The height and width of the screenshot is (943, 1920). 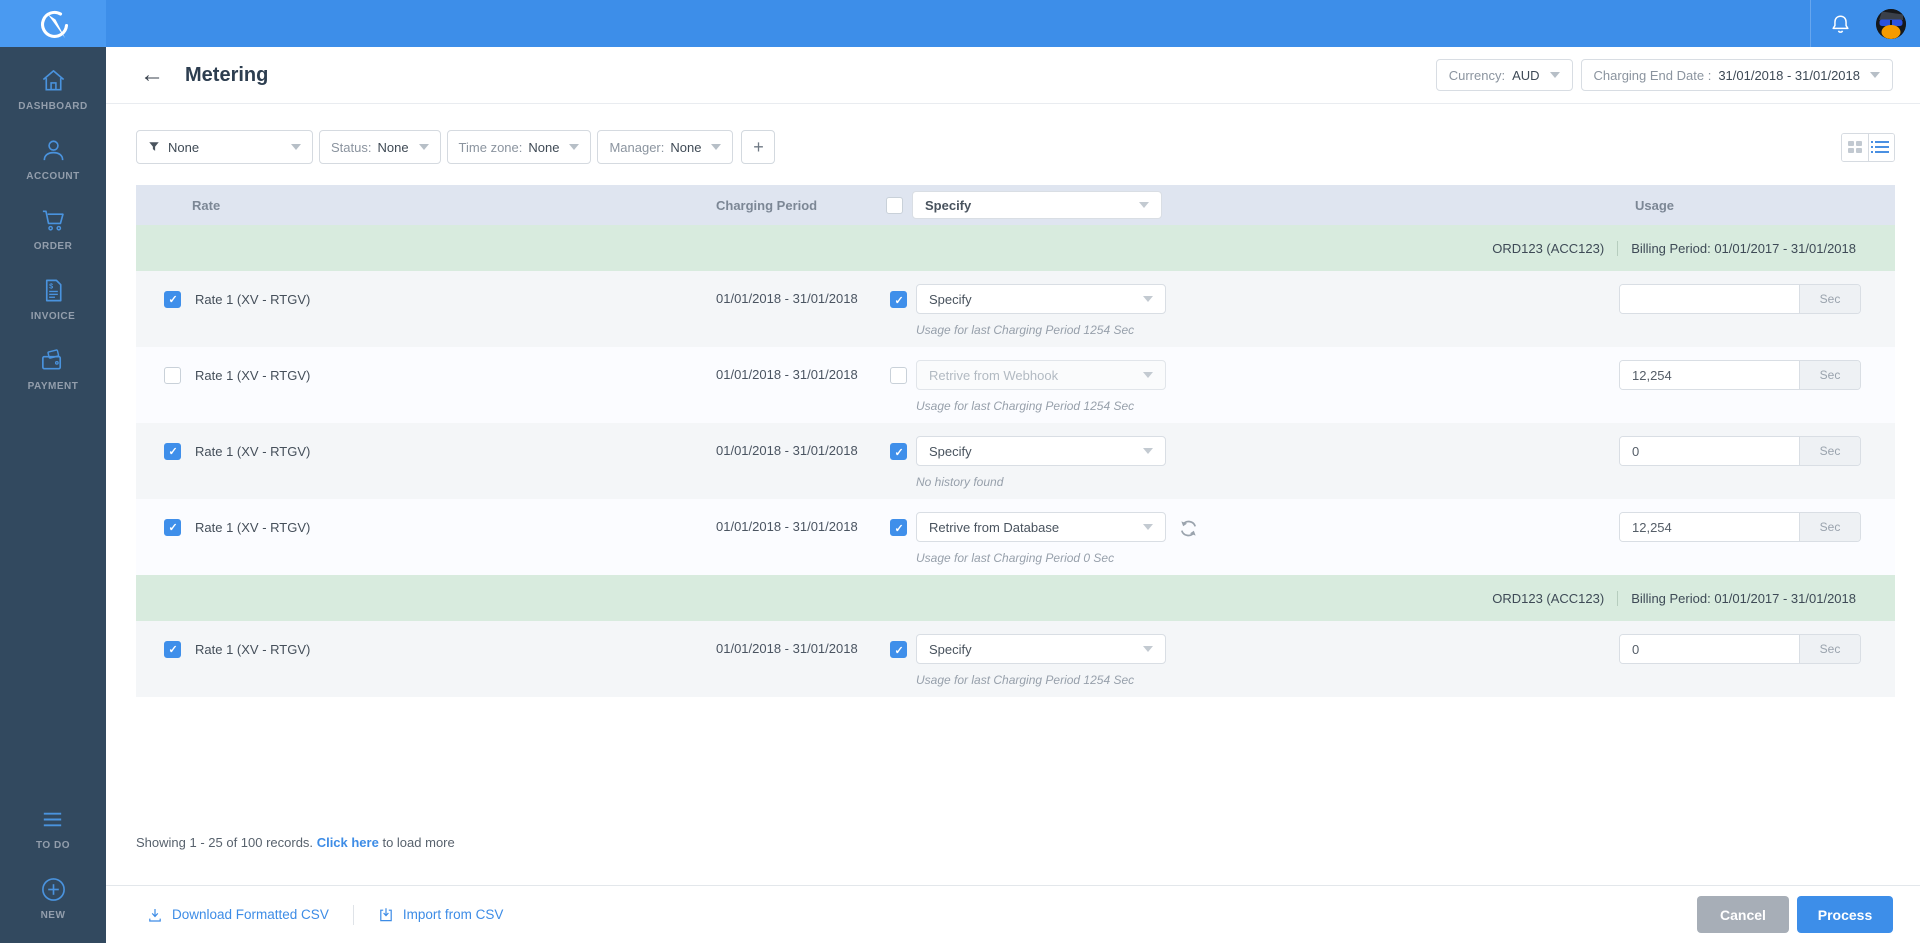 What do you see at coordinates (894, 205) in the screenshot?
I see `select-all-method-checkbox` at bounding box center [894, 205].